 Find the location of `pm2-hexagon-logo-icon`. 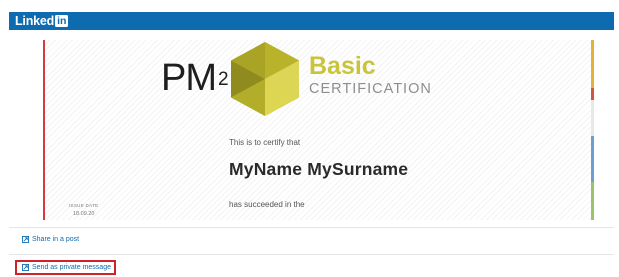

pm2-hexagon-logo-icon is located at coordinates (265, 79).